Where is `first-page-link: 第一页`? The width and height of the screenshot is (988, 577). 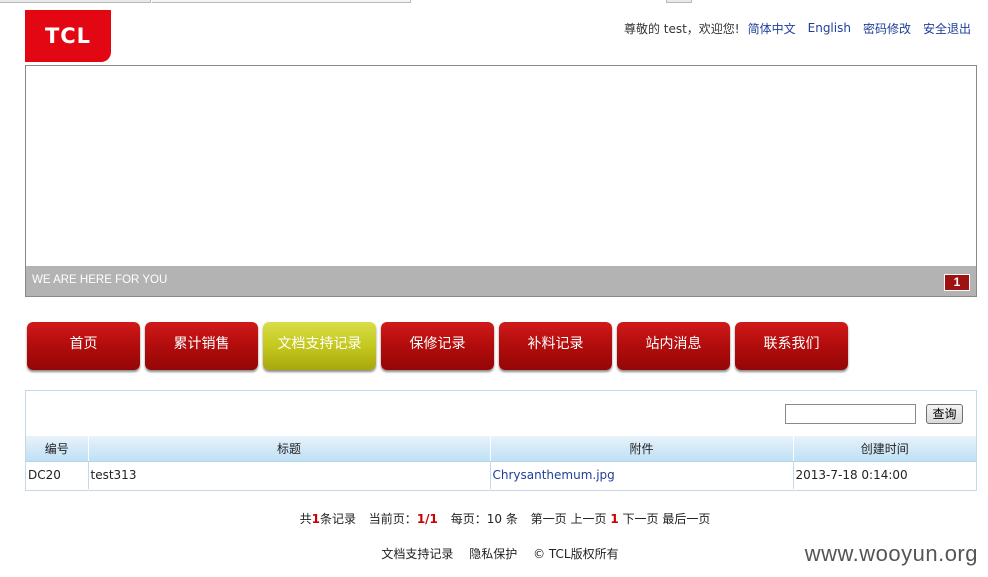 first-page-link: 第一页 is located at coordinates (549, 519).